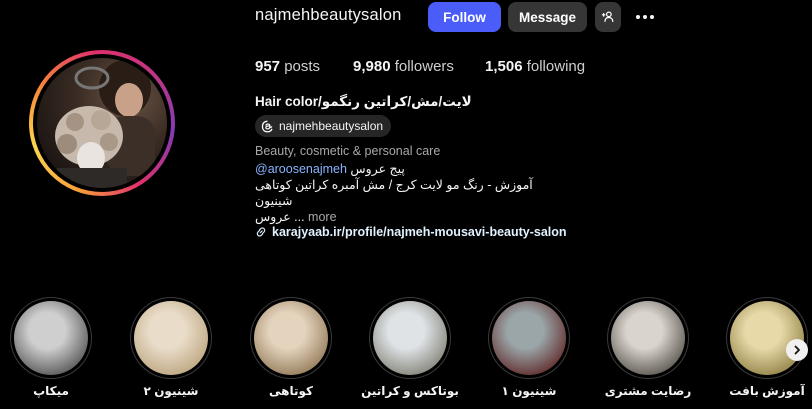  Describe the element at coordinates (464, 17) in the screenshot. I see `follow-button: Follow` at that location.